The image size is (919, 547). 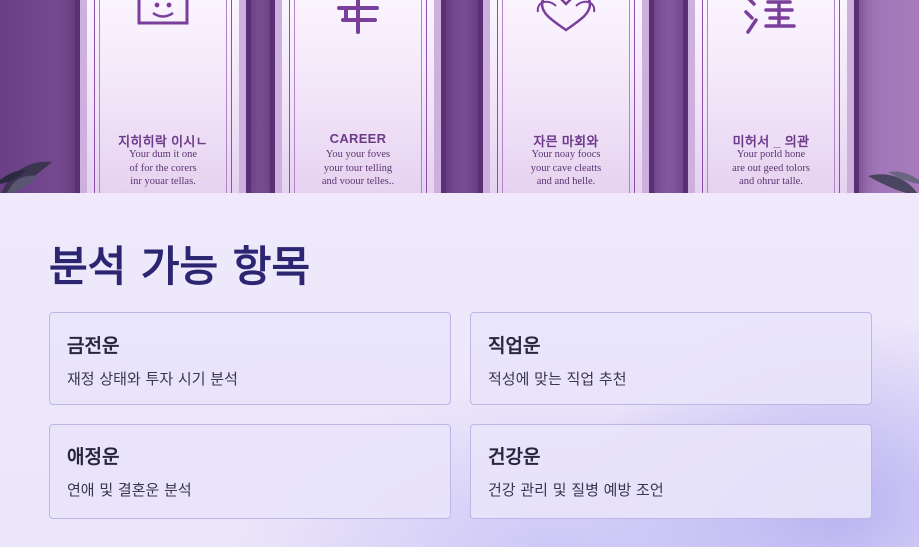 I want to click on card-wealth: 금전운 재정 상태와 투자 시기 분석, so click(x=250, y=358).